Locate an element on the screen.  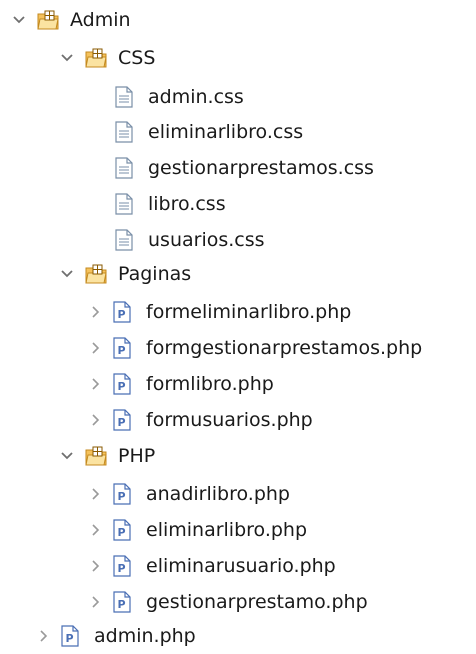
tree-item-css-folder: CSS is located at coordinates (107, 58).